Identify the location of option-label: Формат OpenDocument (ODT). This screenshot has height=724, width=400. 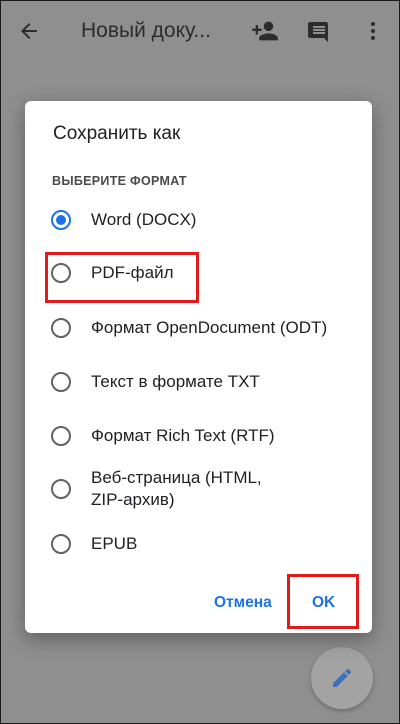
(209, 327).